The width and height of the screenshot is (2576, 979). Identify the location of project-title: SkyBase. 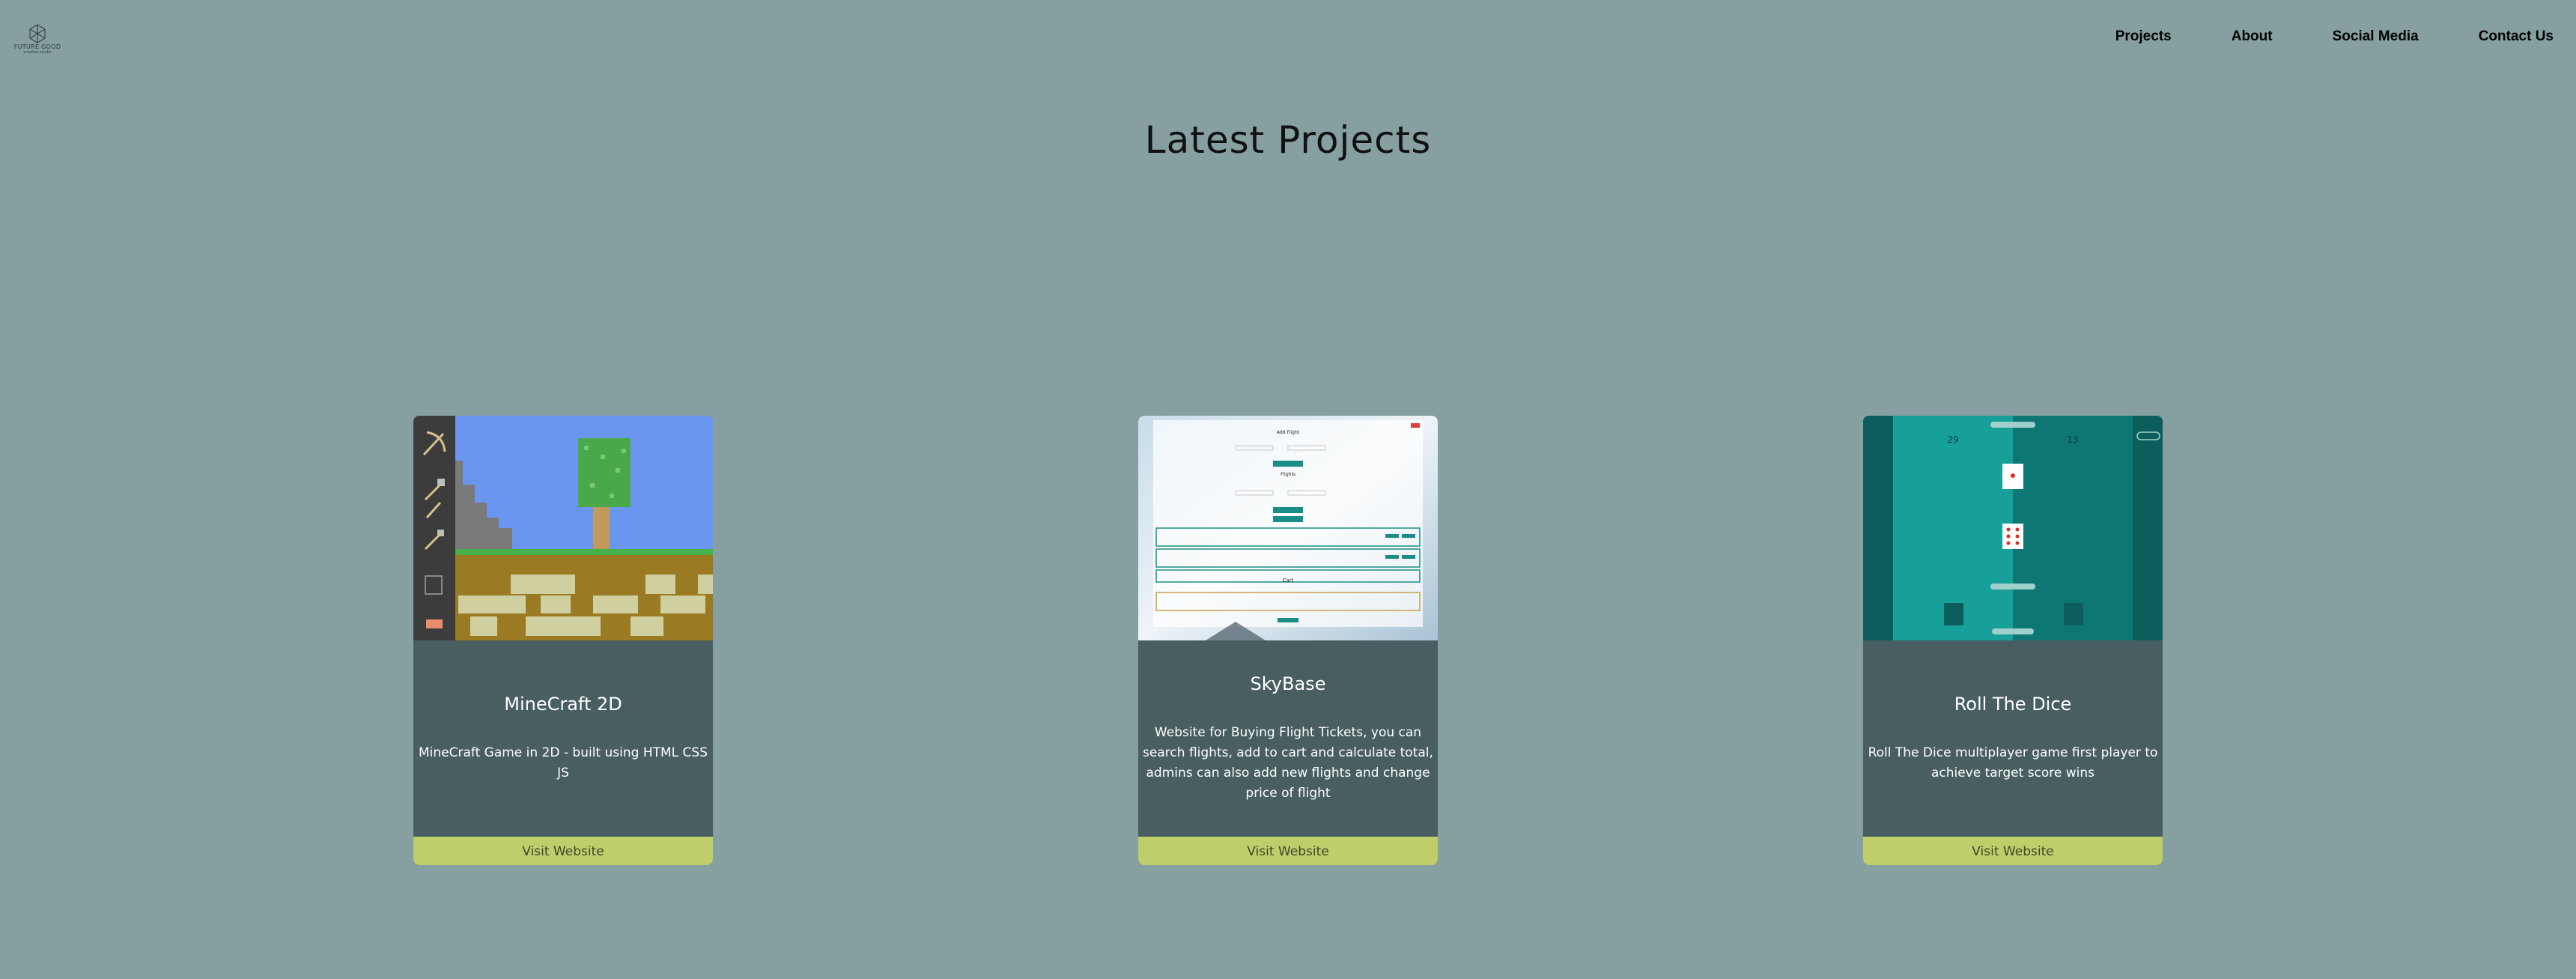
(1288, 684).